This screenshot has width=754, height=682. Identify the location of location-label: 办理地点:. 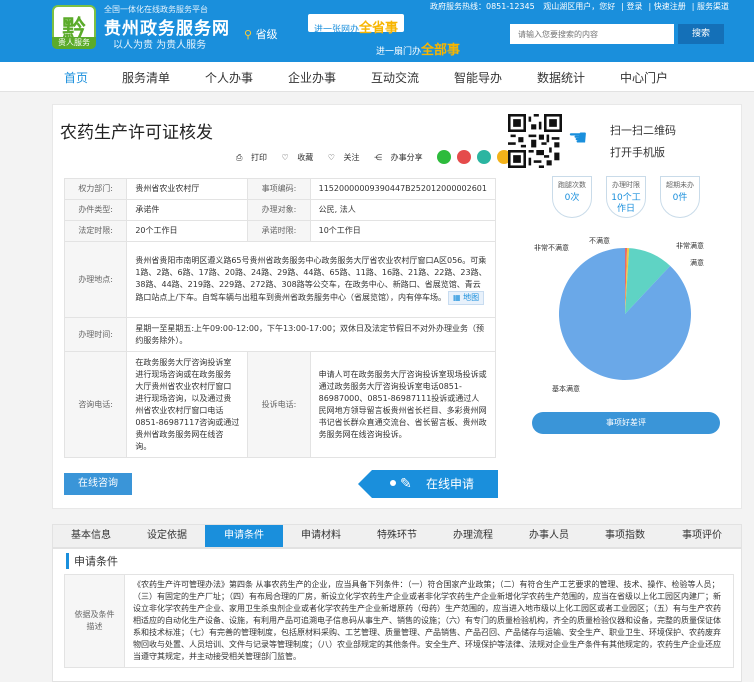
(95, 279).